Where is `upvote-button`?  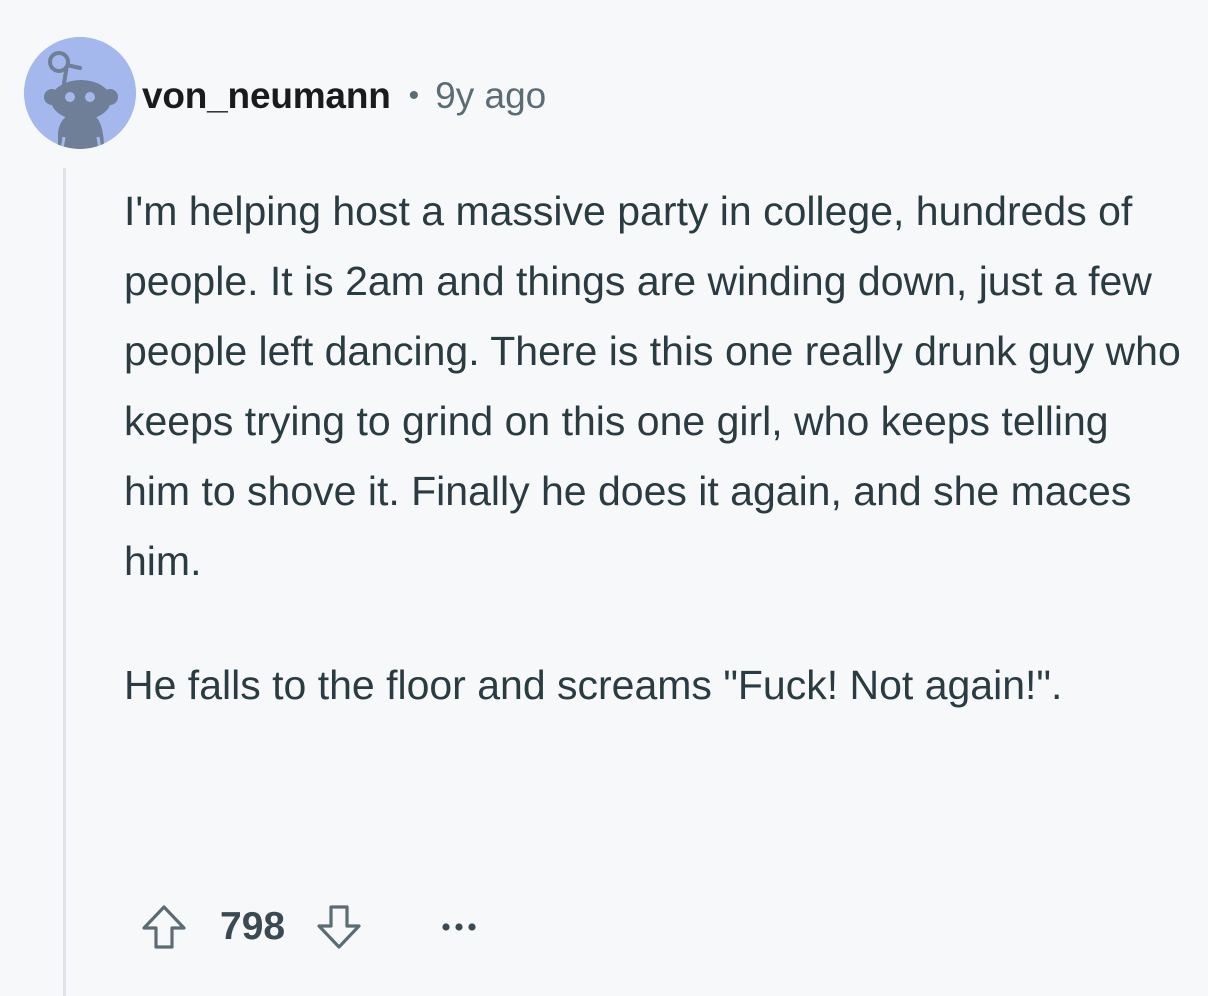
upvote-button is located at coordinates (164, 927).